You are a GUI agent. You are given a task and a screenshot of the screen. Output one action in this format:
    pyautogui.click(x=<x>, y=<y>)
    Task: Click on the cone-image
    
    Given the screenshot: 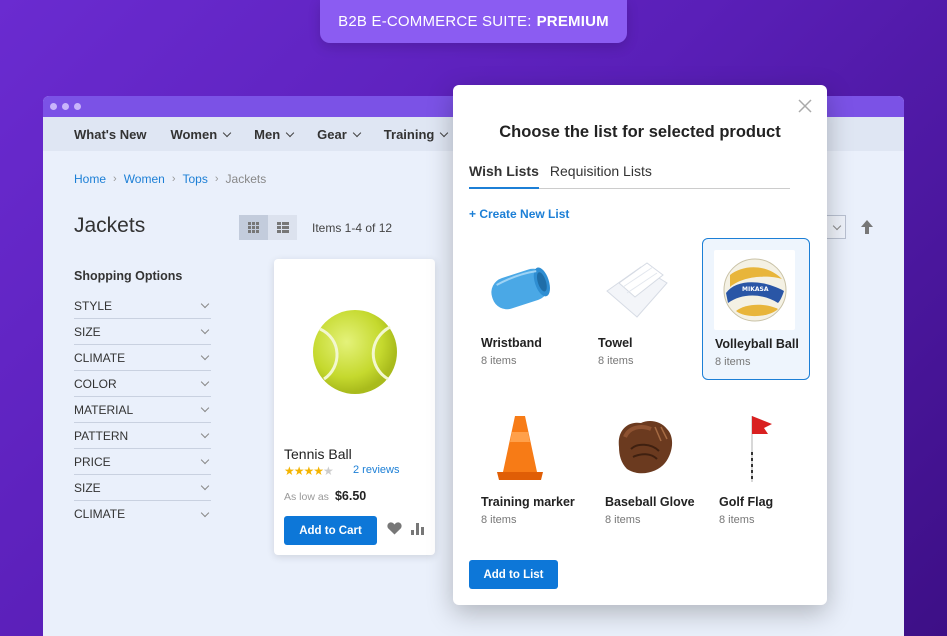 What is the action you would take?
    pyautogui.click(x=520, y=448)
    